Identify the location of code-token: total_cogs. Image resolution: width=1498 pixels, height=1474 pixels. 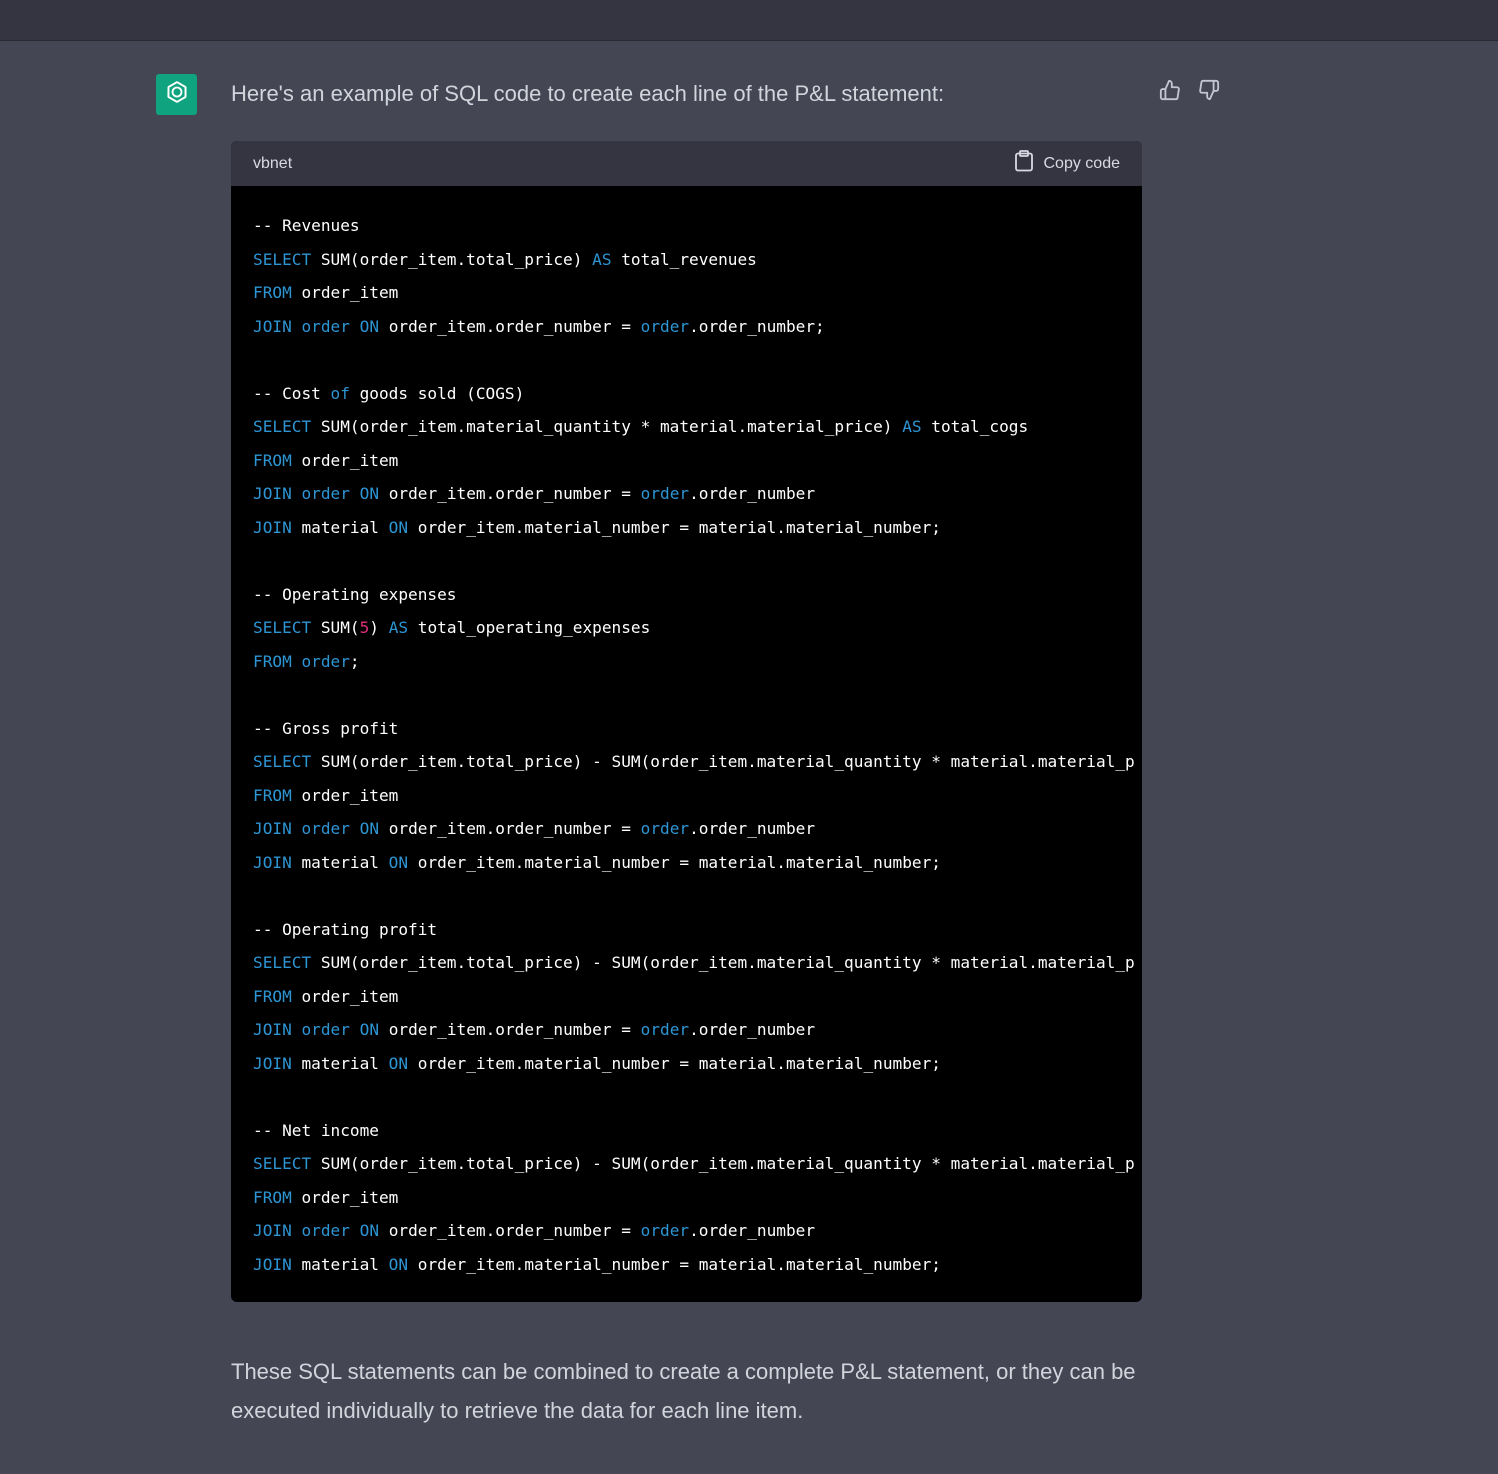
(975, 426).